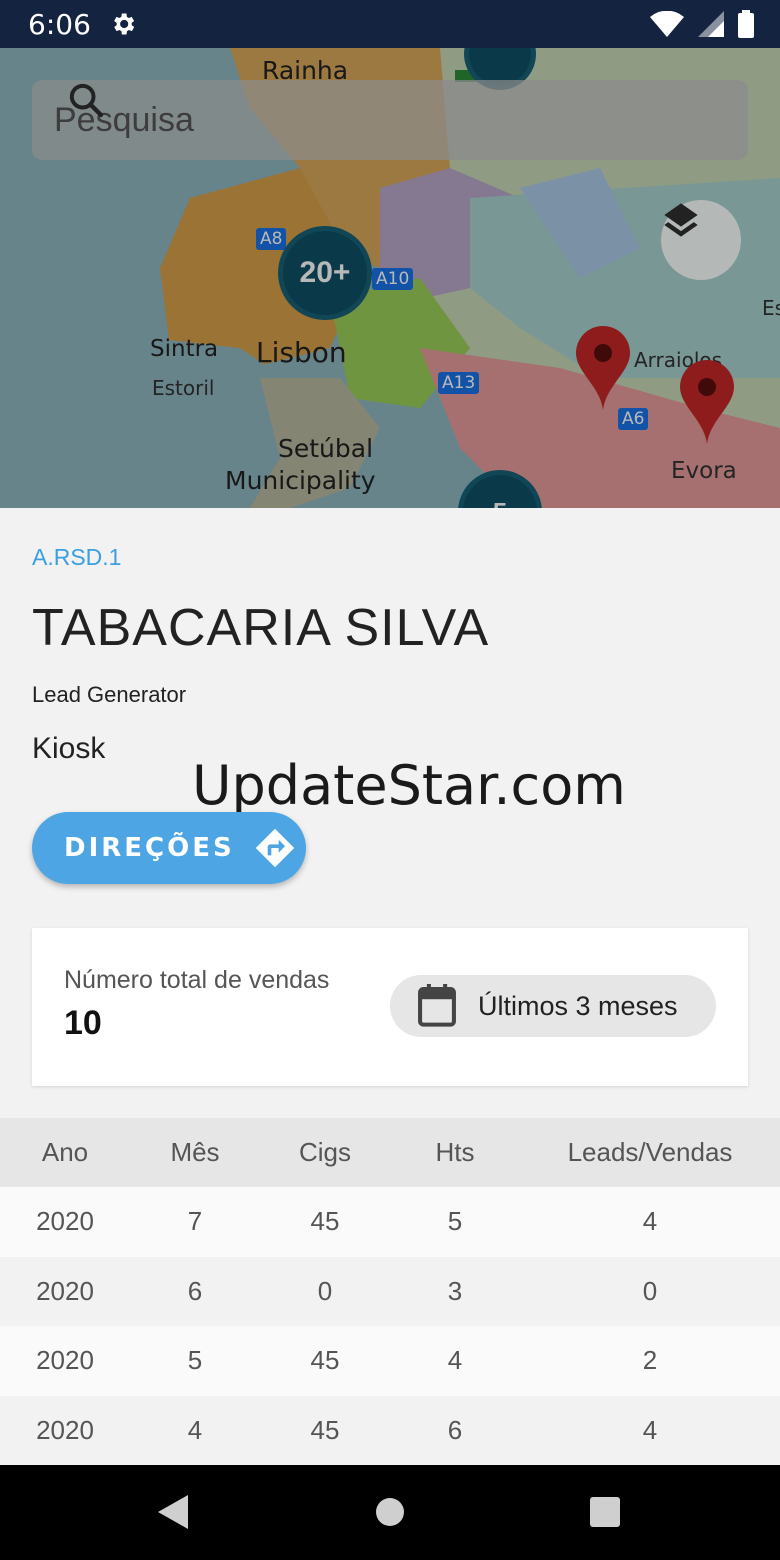 The width and height of the screenshot is (780, 1560). Describe the element at coordinates (274, 848) in the screenshot. I see `directions-icon` at that location.